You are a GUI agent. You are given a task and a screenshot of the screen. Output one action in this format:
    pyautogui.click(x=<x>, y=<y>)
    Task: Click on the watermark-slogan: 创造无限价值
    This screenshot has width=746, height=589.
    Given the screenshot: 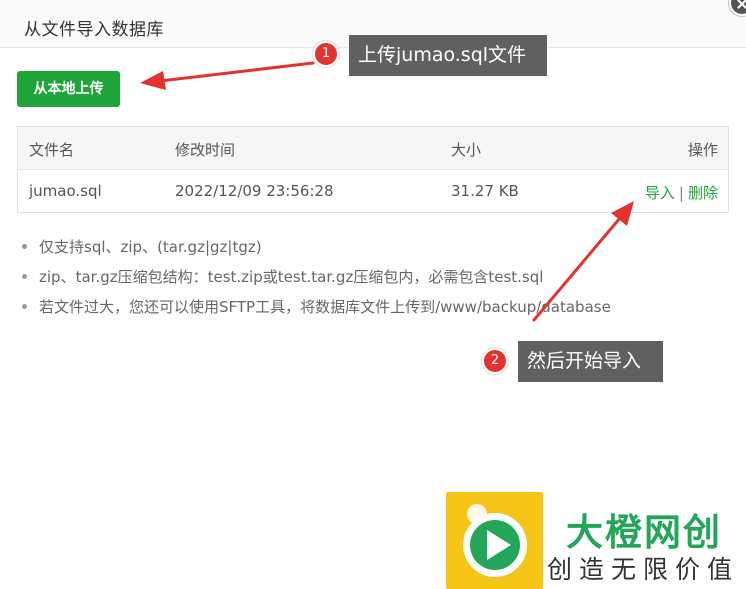 What is the action you would take?
    pyautogui.click(x=643, y=569)
    